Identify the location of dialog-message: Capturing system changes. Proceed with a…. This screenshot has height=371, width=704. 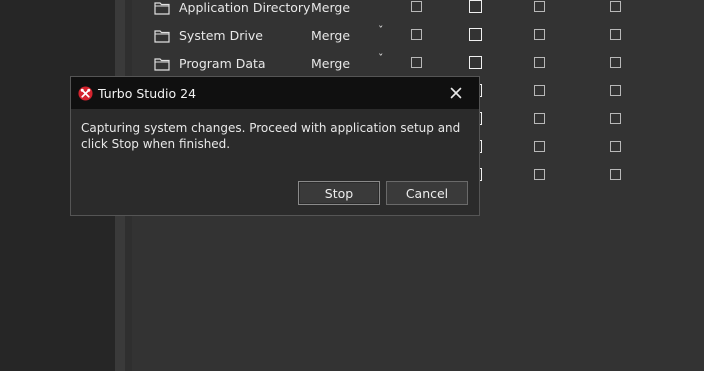
(271, 136).